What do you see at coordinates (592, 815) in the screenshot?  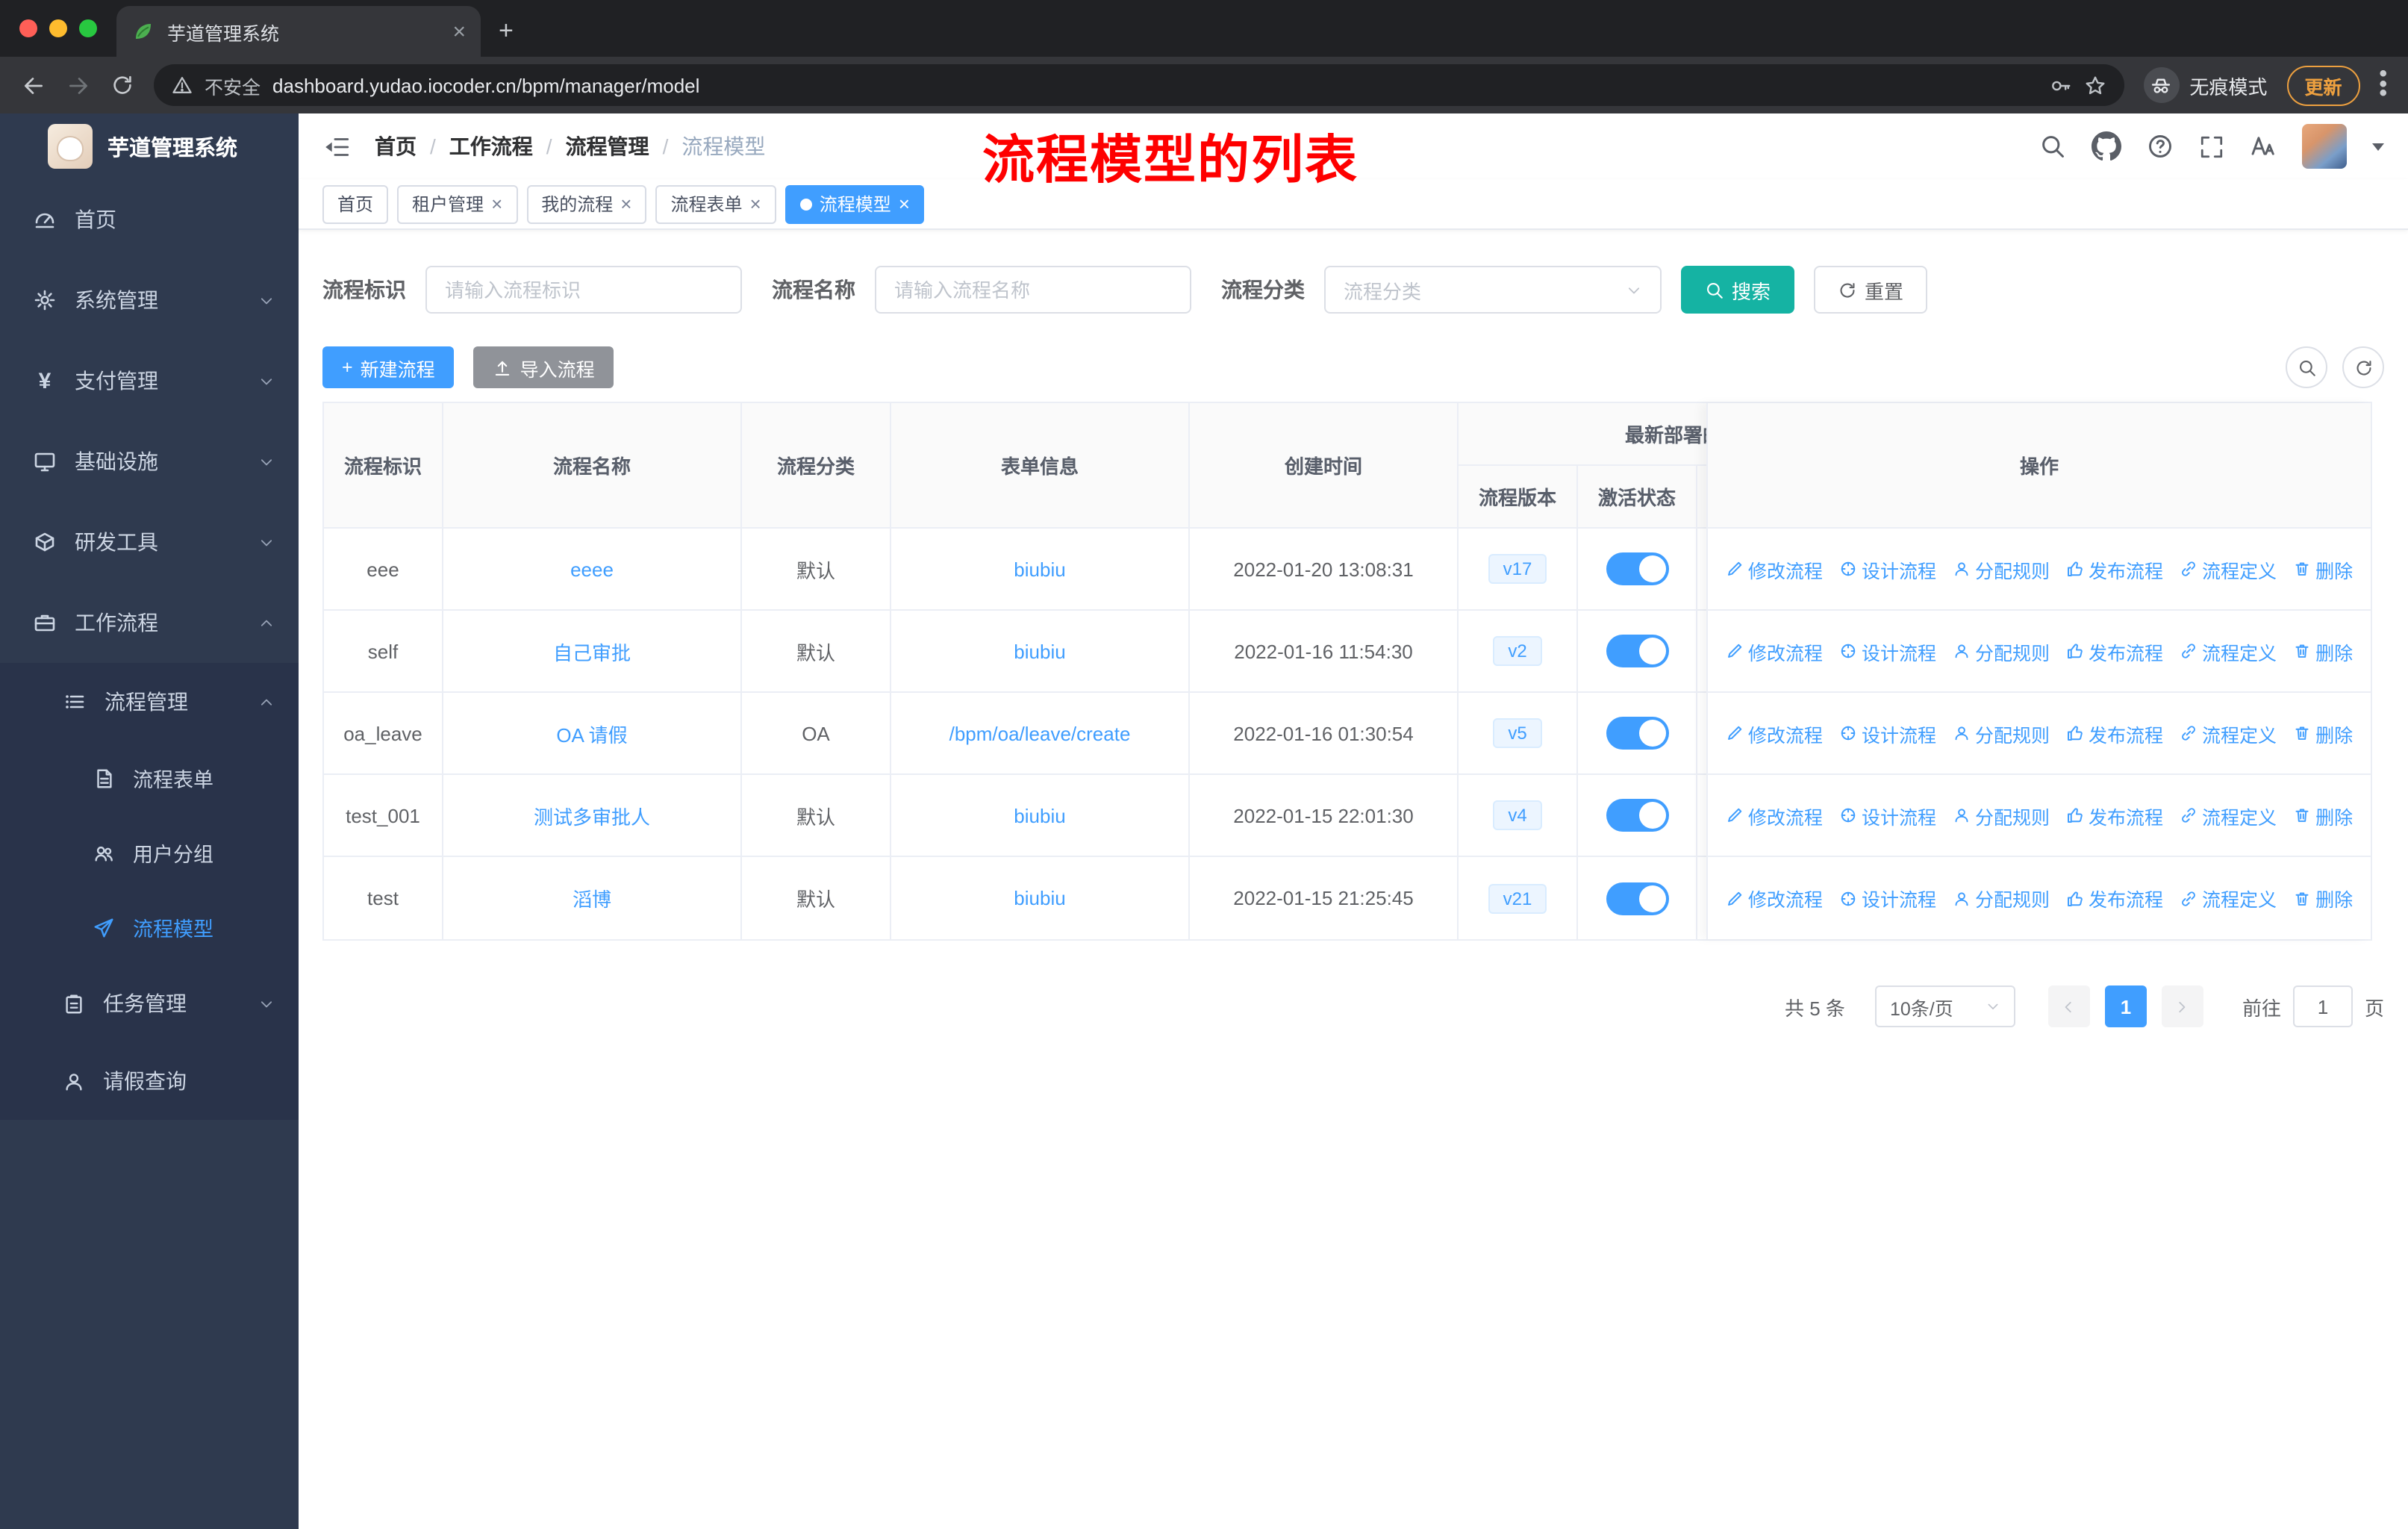 I see `process-name-link: 测试多审批人` at bounding box center [592, 815].